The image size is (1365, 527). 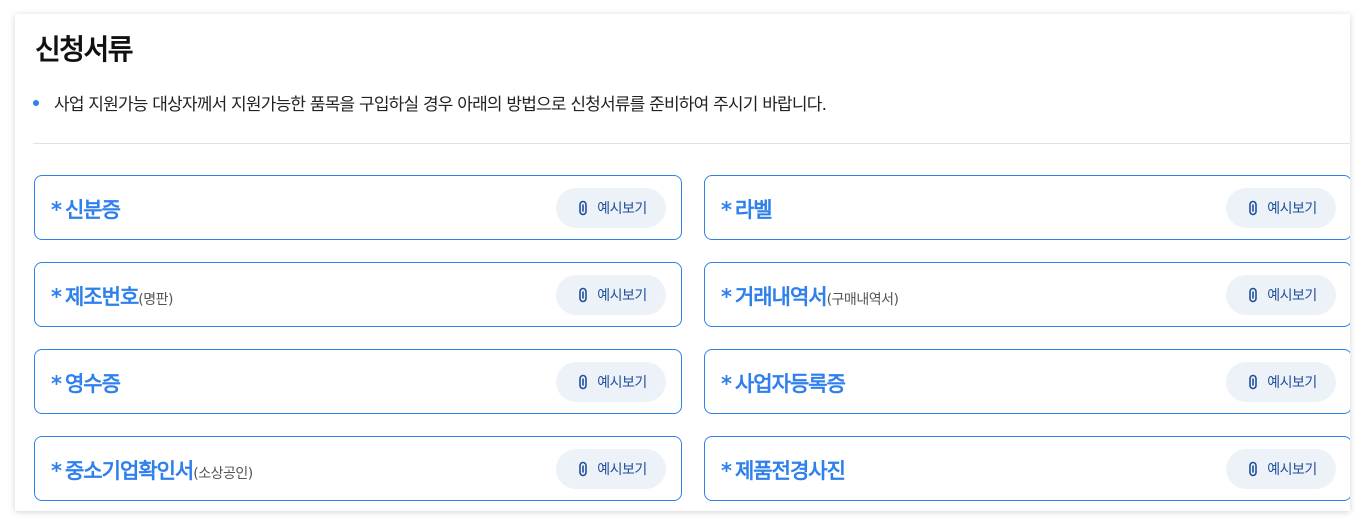 I want to click on preview-button-sme-certificate: 예시보기, so click(x=611, y=469).